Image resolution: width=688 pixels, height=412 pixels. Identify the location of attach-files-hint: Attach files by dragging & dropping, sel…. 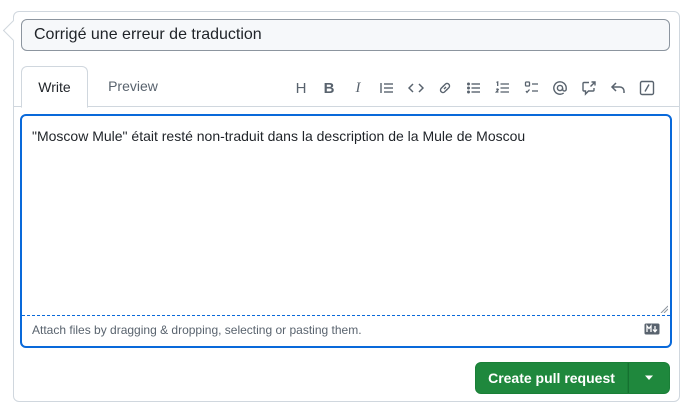
(197, 330).